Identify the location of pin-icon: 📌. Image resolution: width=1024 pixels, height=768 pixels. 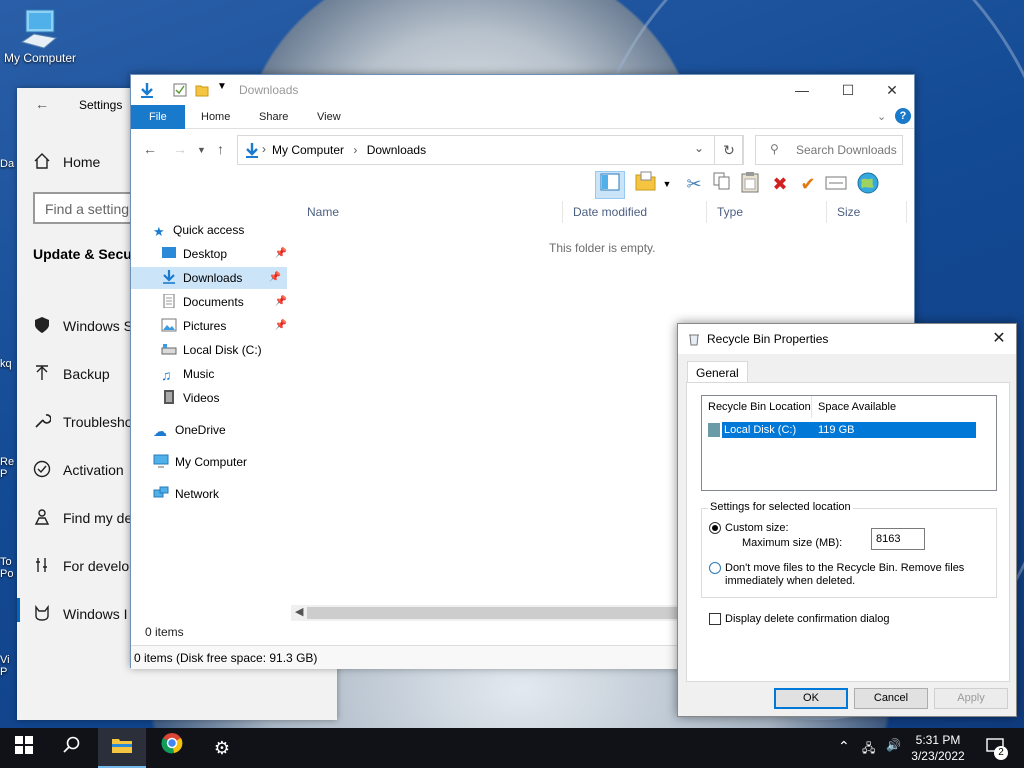
(274, 277).